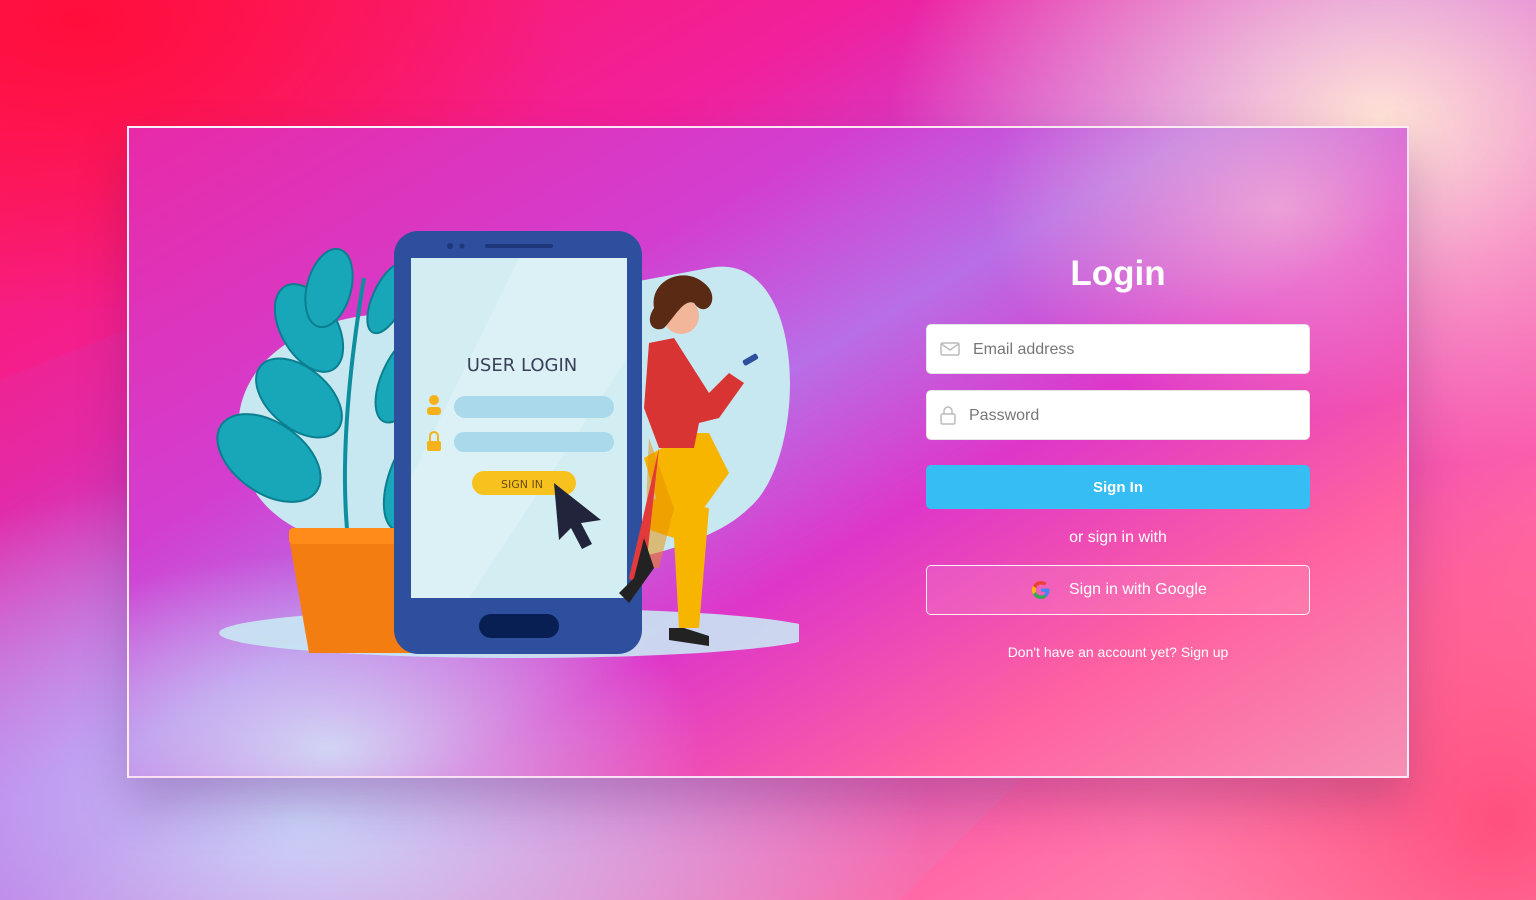 Image resolution: width=1536 pixels, height=900 pixels. What do you see at coordinates (434, 446) in the screenshot?
I see `phone-lock-icon` at bounding box center [434, 446].